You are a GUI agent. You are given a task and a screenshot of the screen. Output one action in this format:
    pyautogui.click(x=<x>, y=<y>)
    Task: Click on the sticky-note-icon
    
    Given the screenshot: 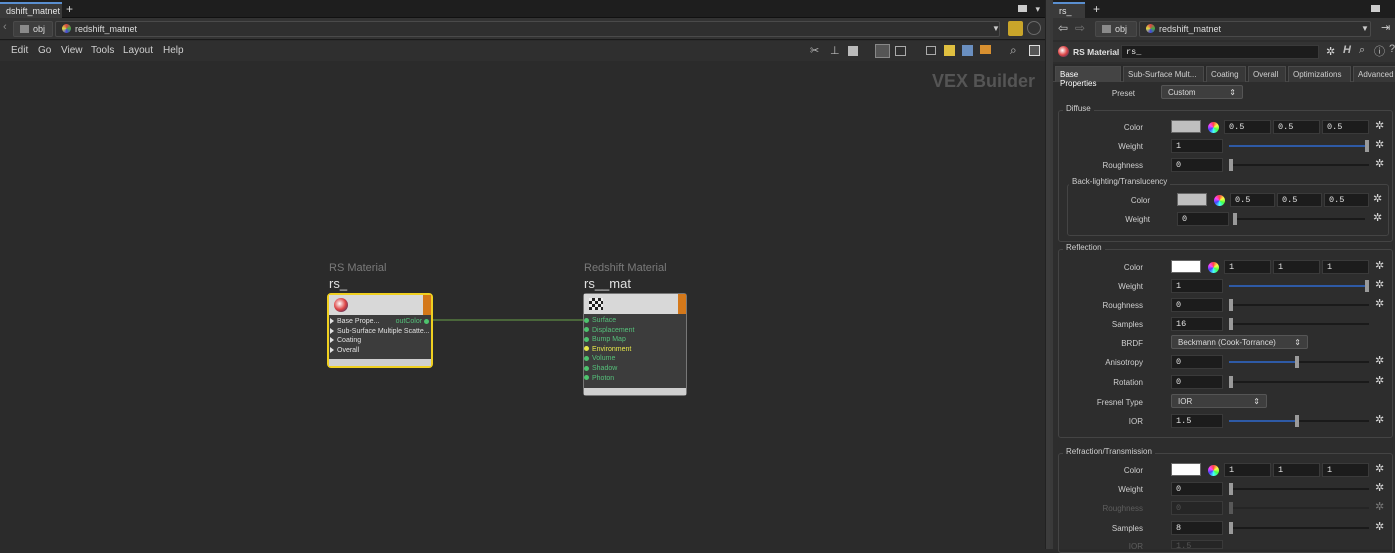 What is the action you would take?
    pyautogui.click(x=949, y=50)
    